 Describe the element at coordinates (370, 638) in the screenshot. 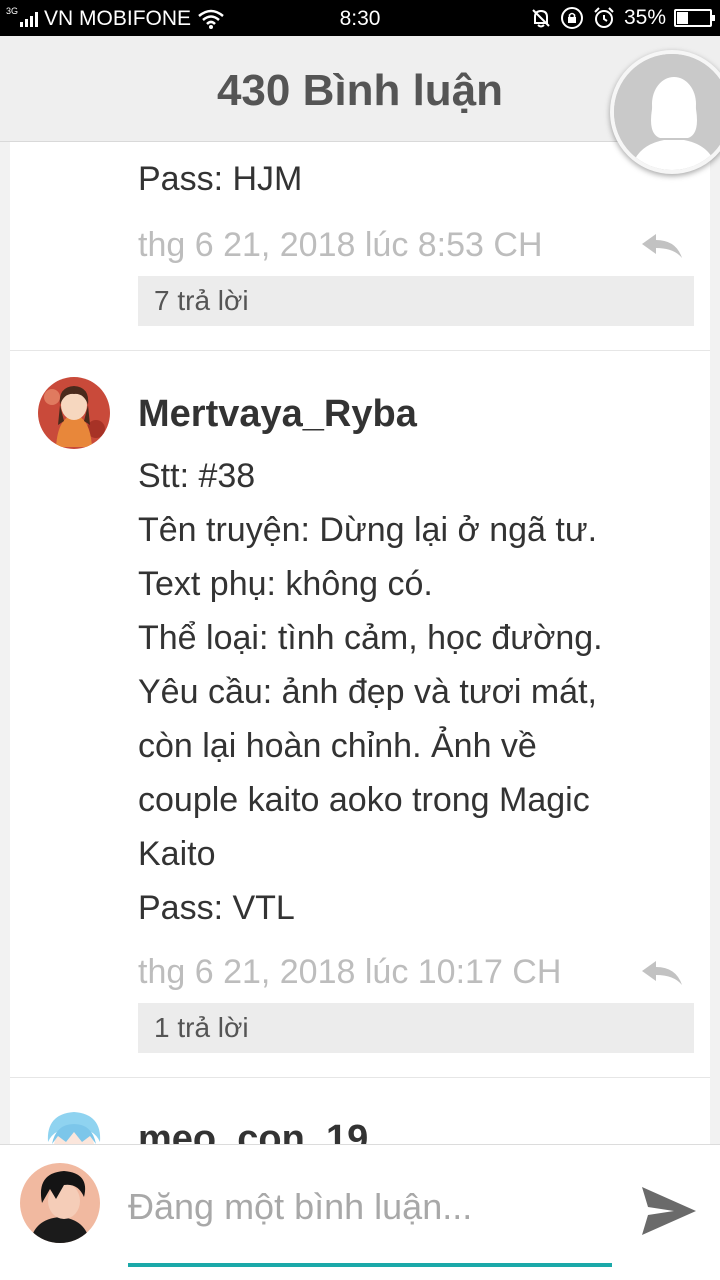

I see `comment-line: Thể loại: tình cảm, học đường.` at that location.